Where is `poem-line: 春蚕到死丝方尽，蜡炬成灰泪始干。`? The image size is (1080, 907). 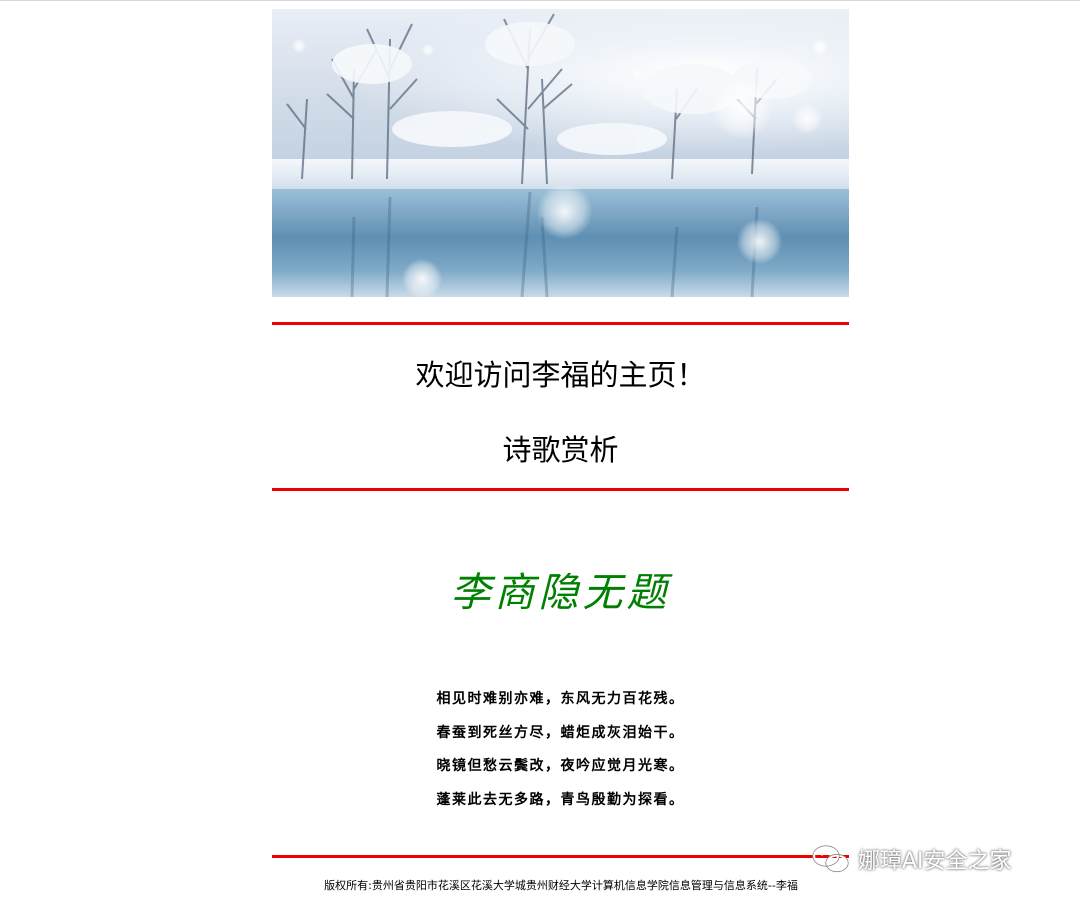
poem-line: 春蚕到死丝方尽，蜡炬成灰泪始干。 is located at coordinates (560, 732).